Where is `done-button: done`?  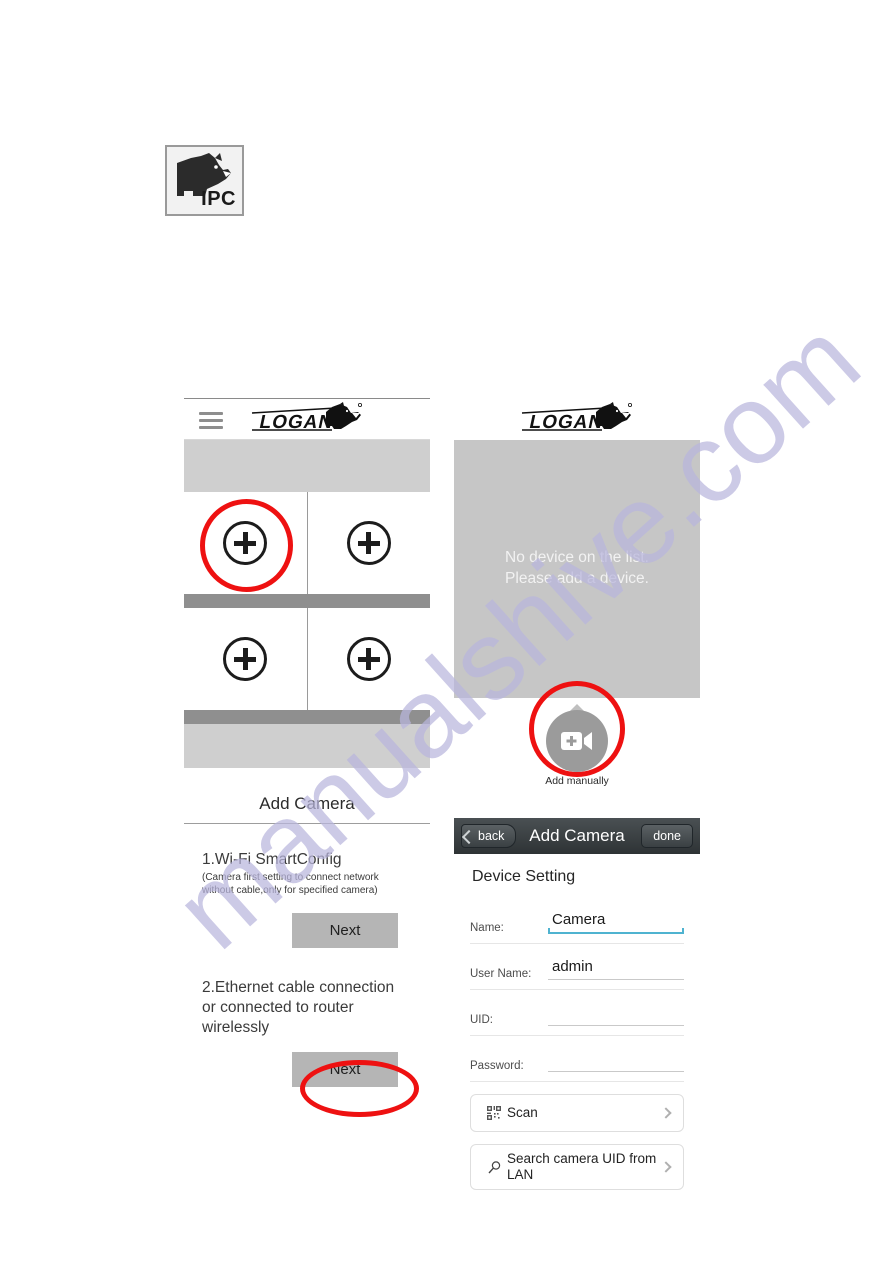 done-button: done is located at coordinates (667, 836).